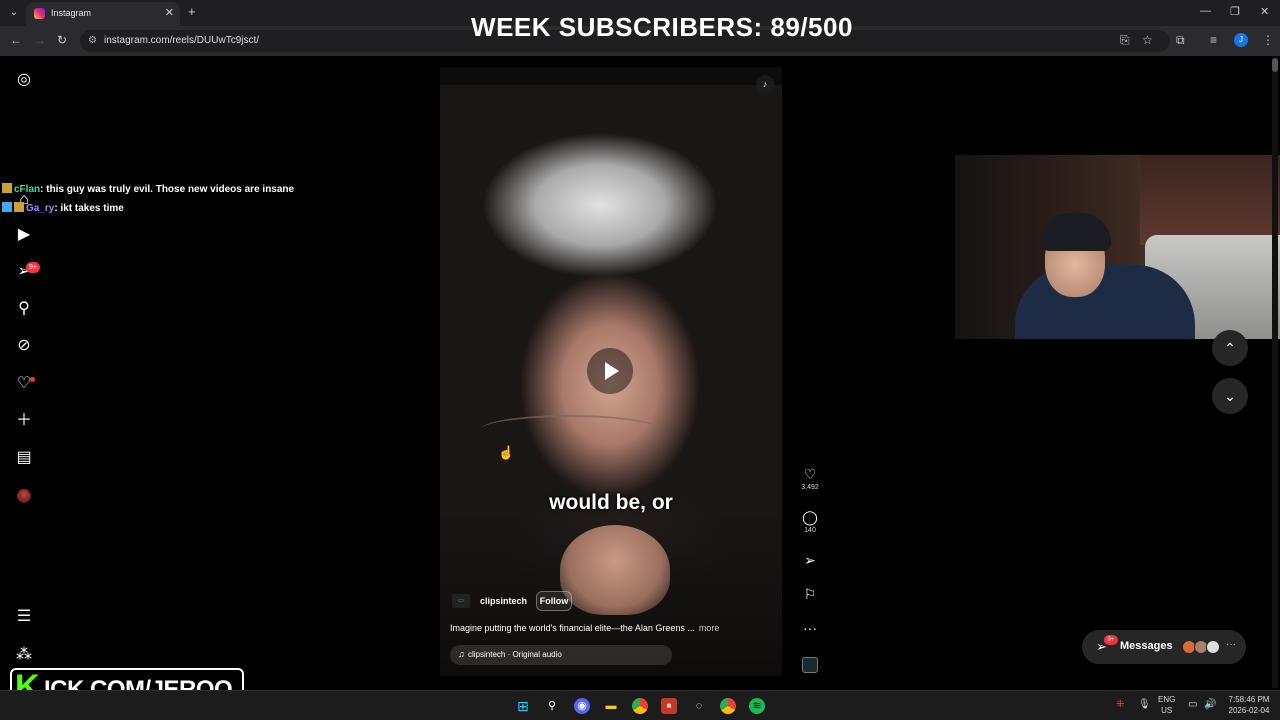 The width and height of the screenshot is (1280, 720). Describe the element at coordinates (1230, 348) in the screenshot. I see `previous-reel-button: ⌃` at that location.